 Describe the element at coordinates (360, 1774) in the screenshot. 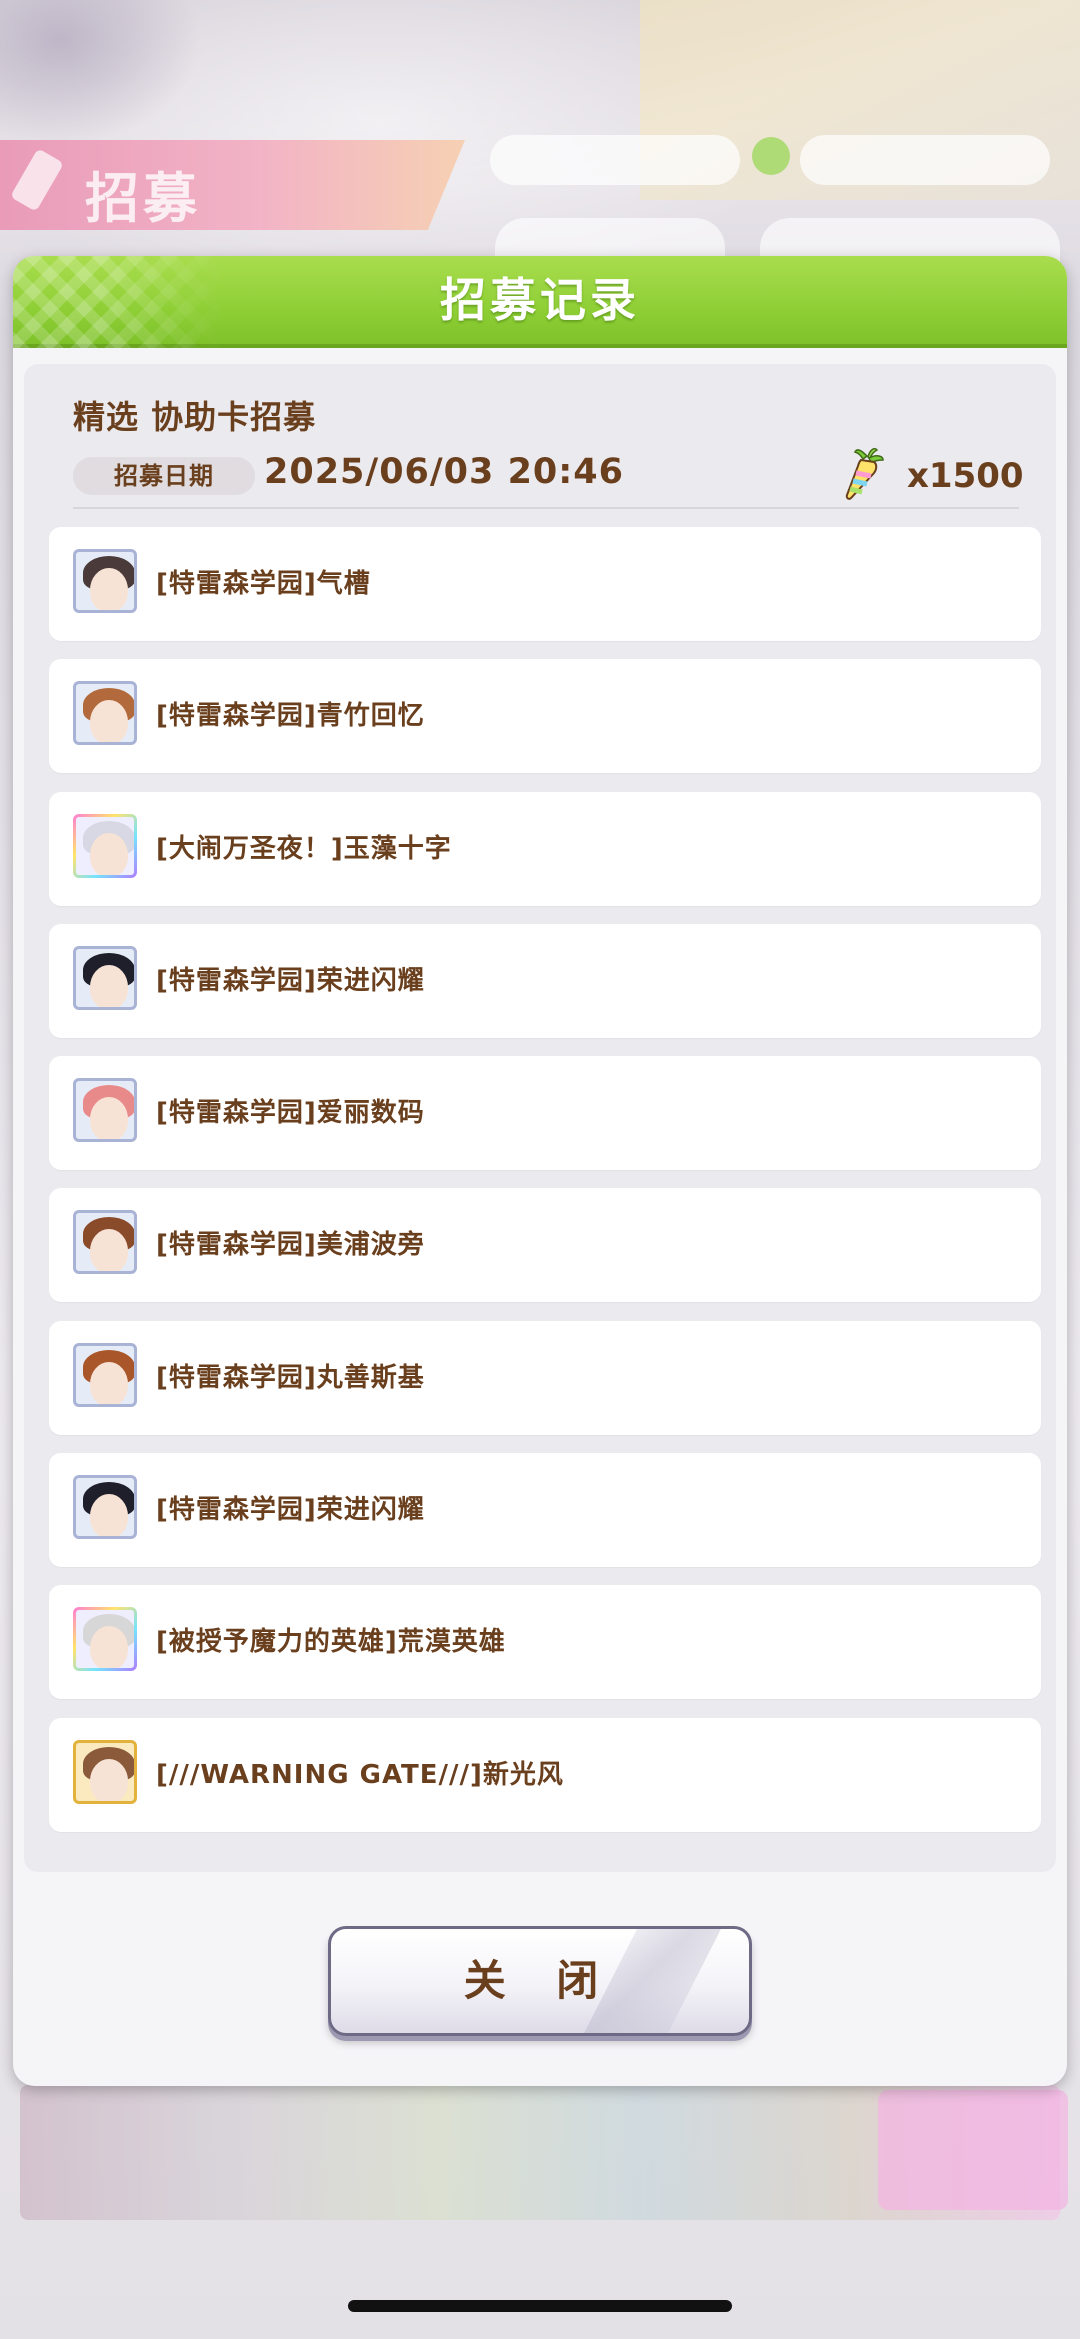

I see `list-item-label: [///WARNING GATE///]新光风` at that location.